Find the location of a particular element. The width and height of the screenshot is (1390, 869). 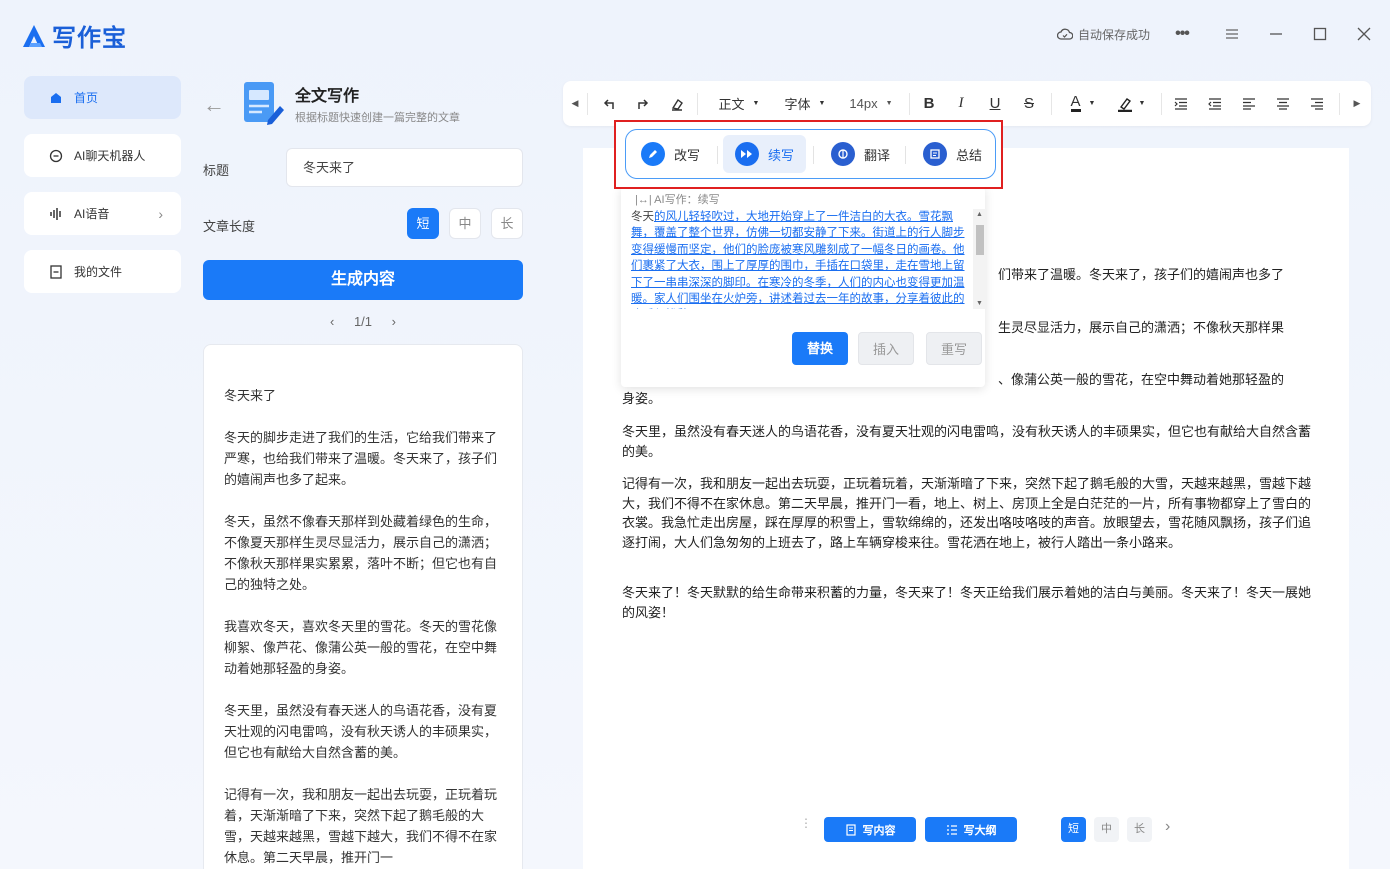

window-controls: 自动保存成功 ••• is located at coordinates (1223, 34).